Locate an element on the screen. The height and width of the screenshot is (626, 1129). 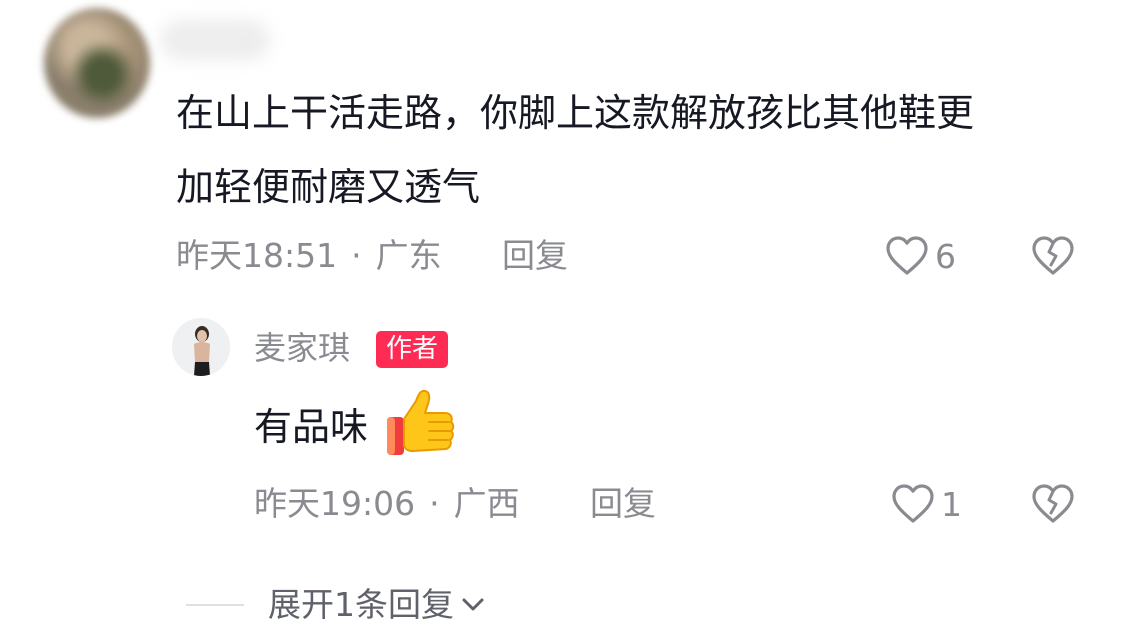
expand-replies-label: 展开1条回复 is located at coordinates (361, 604).